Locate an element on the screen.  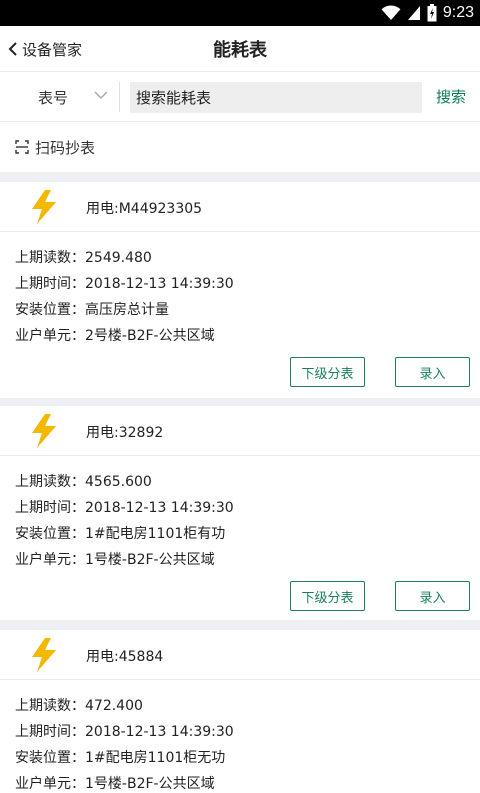
field-value: 2549.480 is located at coordinates (118, 258).